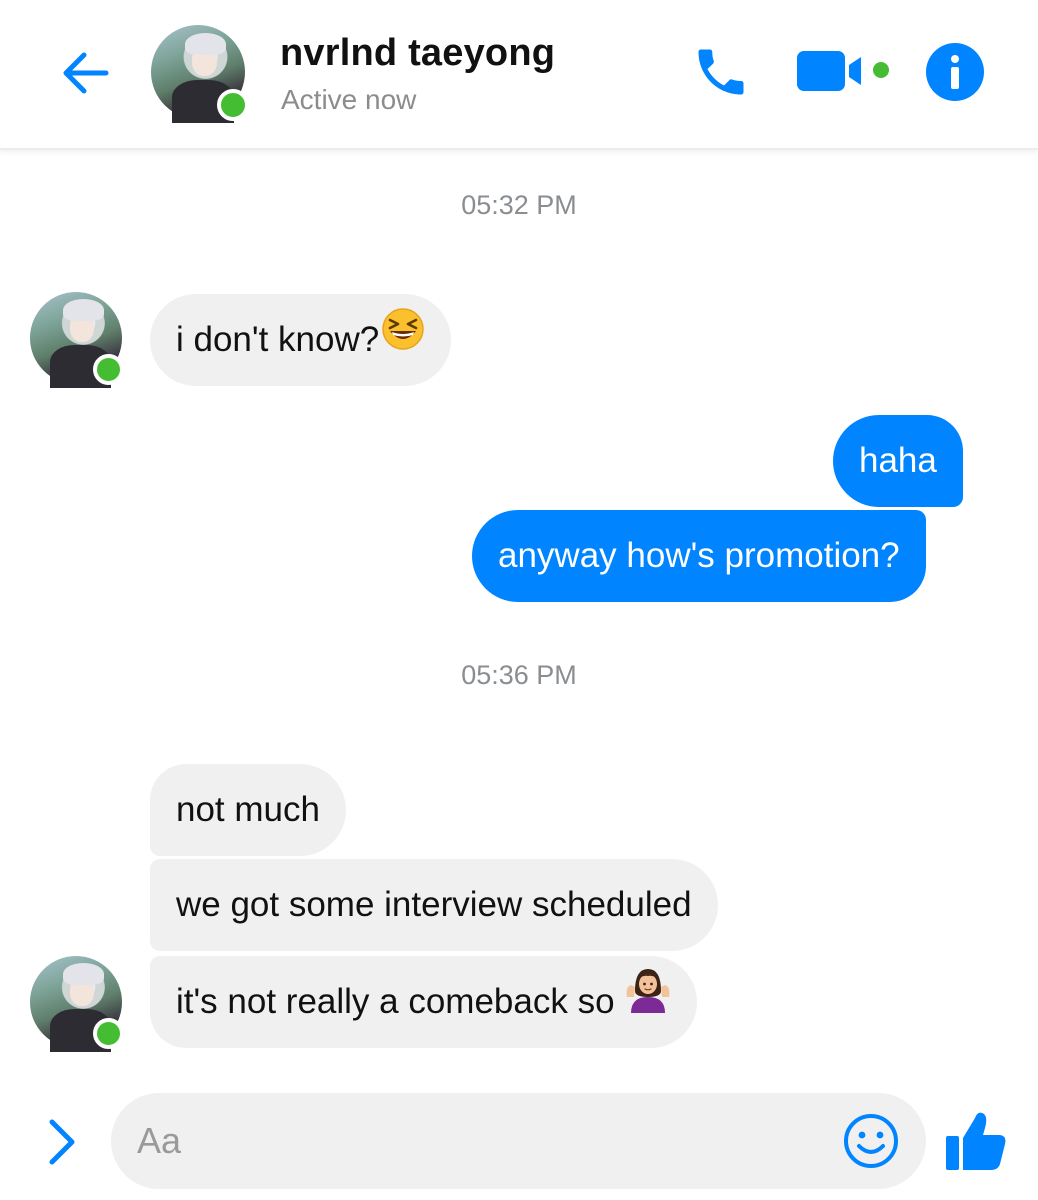  What do you see at coordinates (487, 1141) in the screenshot?
I see `message-input` at bounding box center [487, 1141].